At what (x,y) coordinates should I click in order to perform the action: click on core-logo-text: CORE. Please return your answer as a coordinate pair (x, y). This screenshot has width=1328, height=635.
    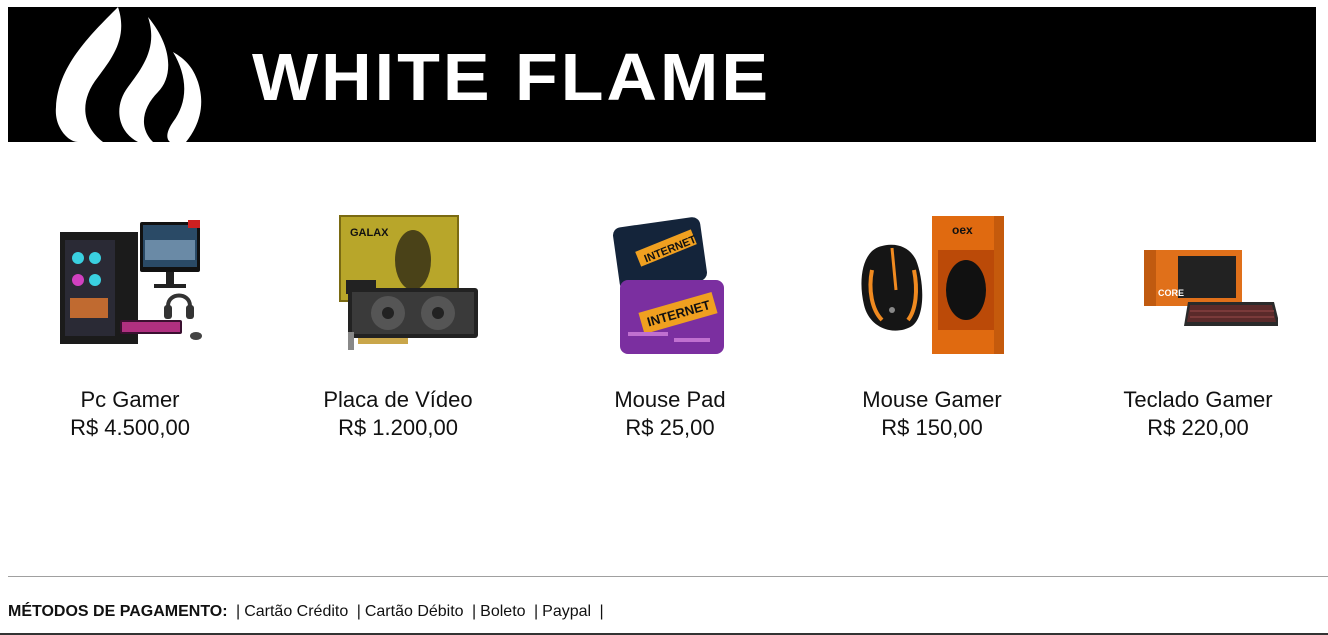
    Looking at the image, I should click on (1171, 293).